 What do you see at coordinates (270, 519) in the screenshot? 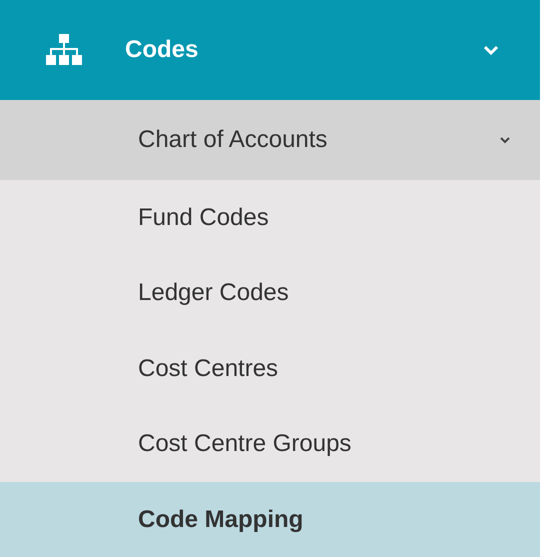
I see `menu-item: Code Mapping` at bounding box center [270, 519].